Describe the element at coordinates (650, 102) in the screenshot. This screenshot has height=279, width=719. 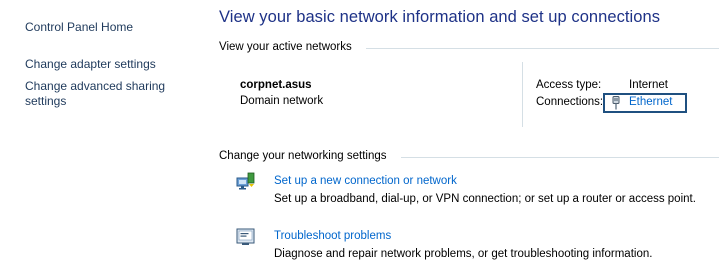
I see `ethernet-connection-link: Ethernet` at that location.